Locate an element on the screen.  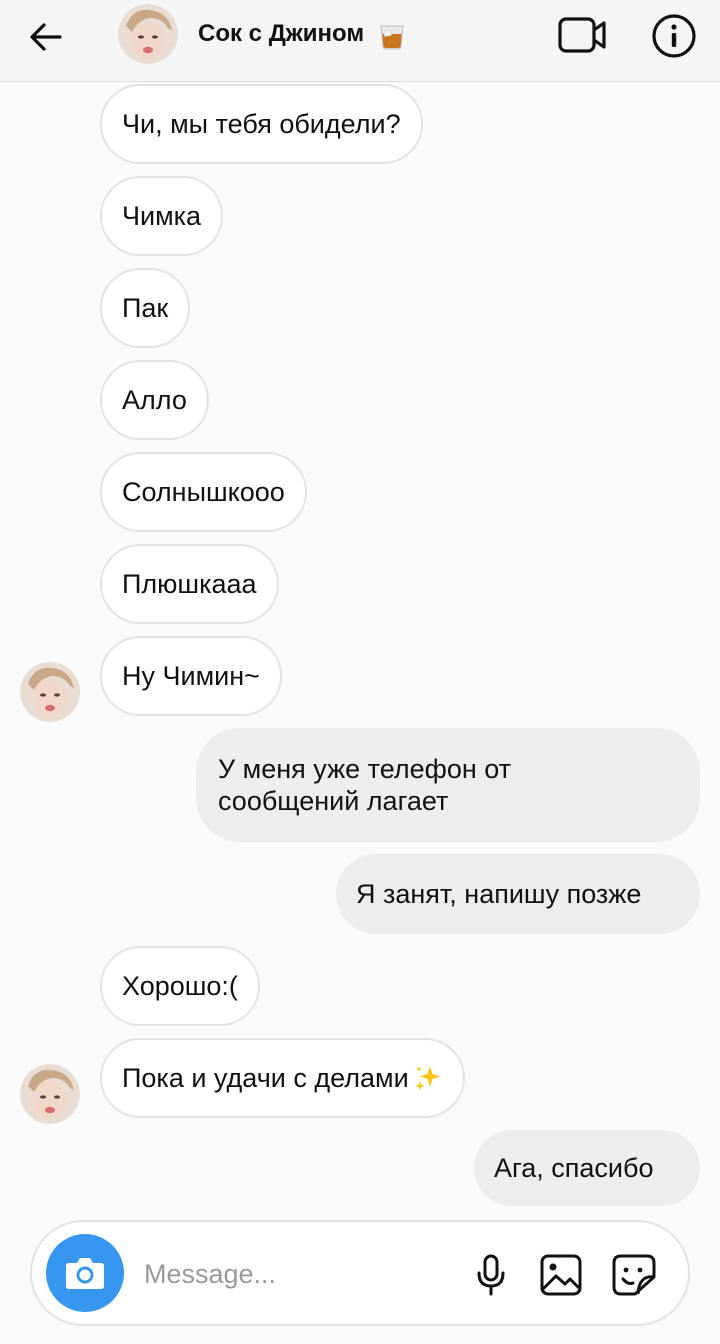
video-call-icon is located at coordinates (582, 35).